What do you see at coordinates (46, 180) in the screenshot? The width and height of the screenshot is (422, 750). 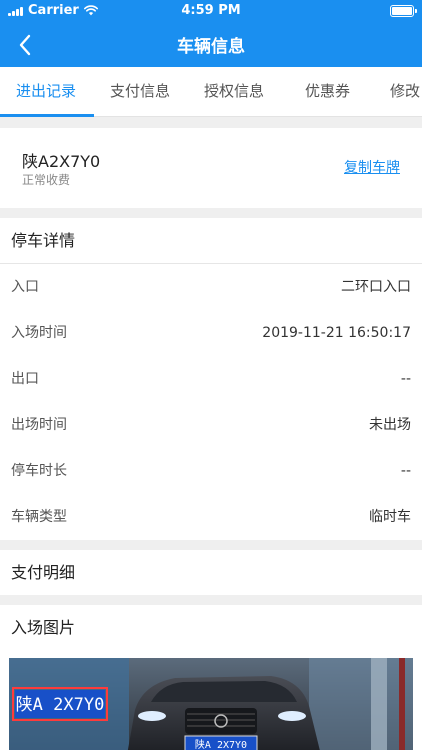 I see `charge-type-label: 正常收费` at bounding box center [46, 180].